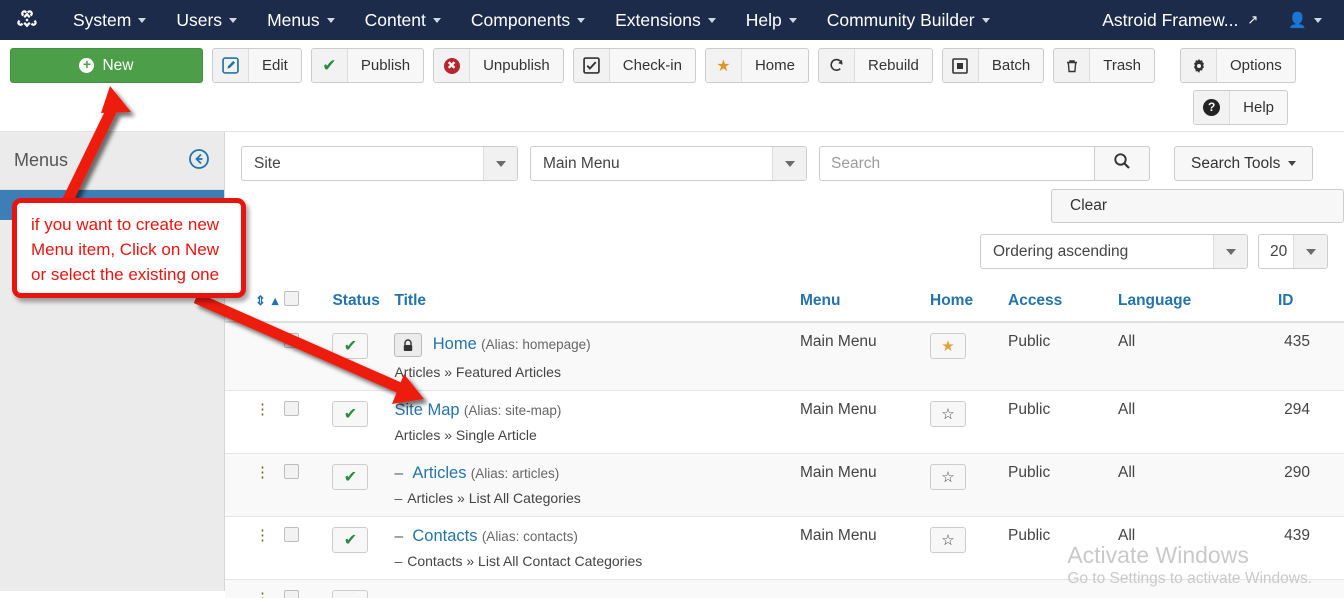  Describe the element at coordinates (112, 205) in the screenshot. I see `sidebar-item-selected` at that location.